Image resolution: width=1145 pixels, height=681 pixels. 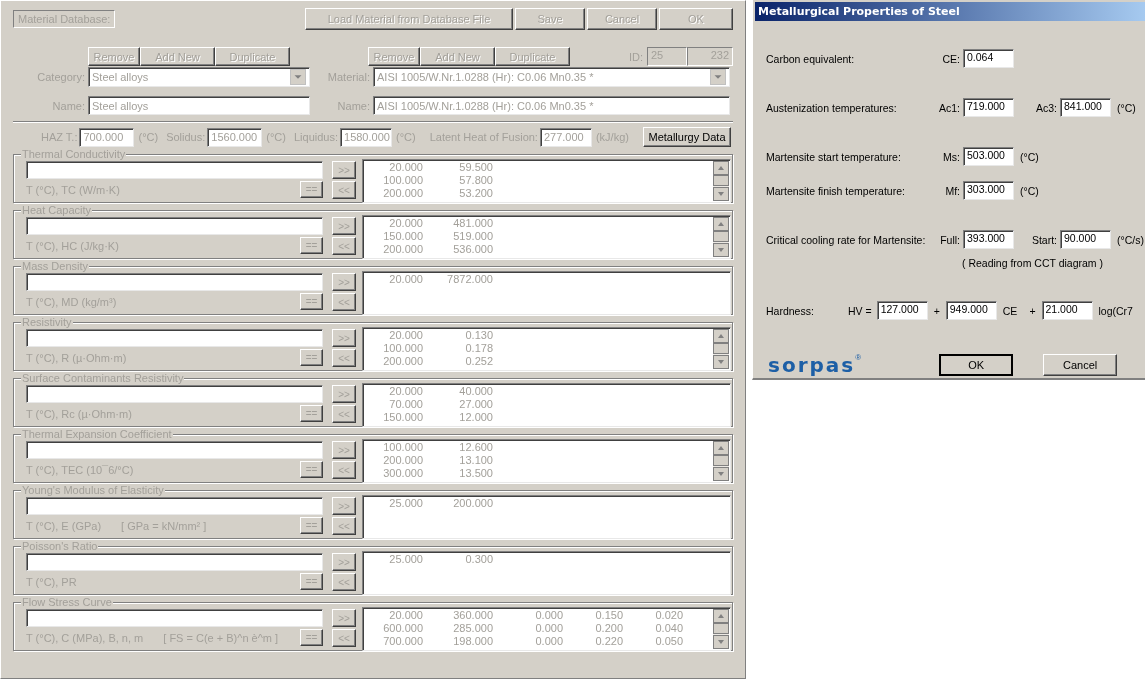 I want to click on list-cell-text: 100.000, so click(x=402, y=180).